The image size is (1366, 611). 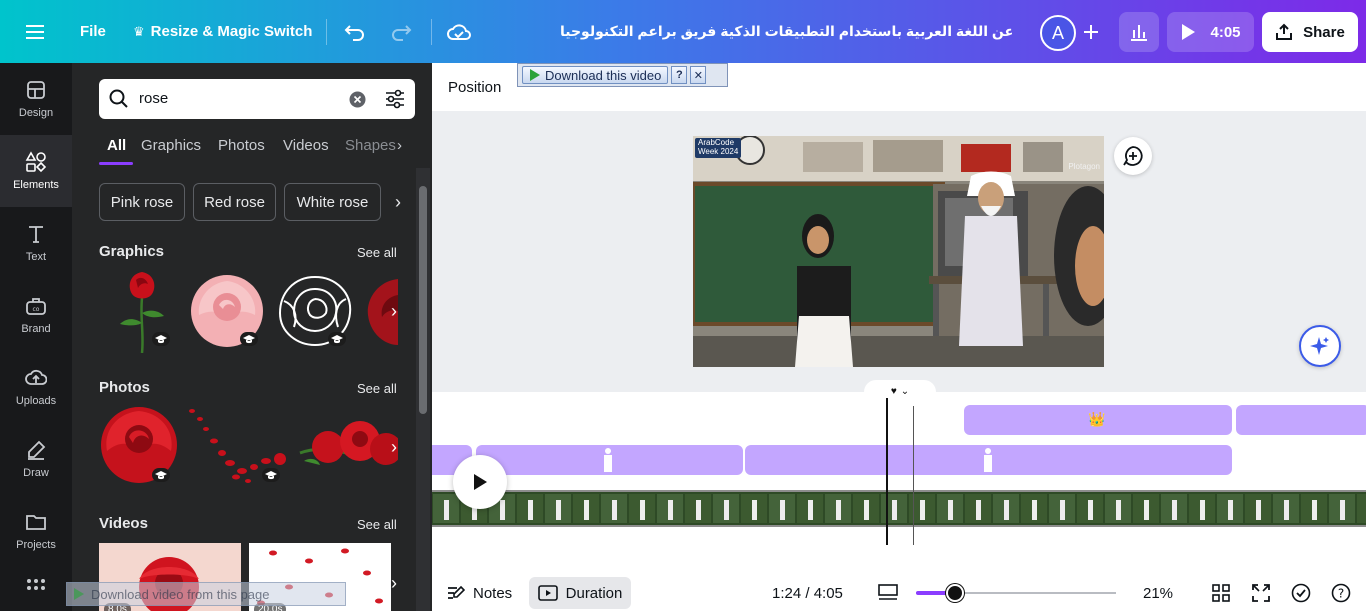 I want to click on pen-icon, so click(x=37, y=450).